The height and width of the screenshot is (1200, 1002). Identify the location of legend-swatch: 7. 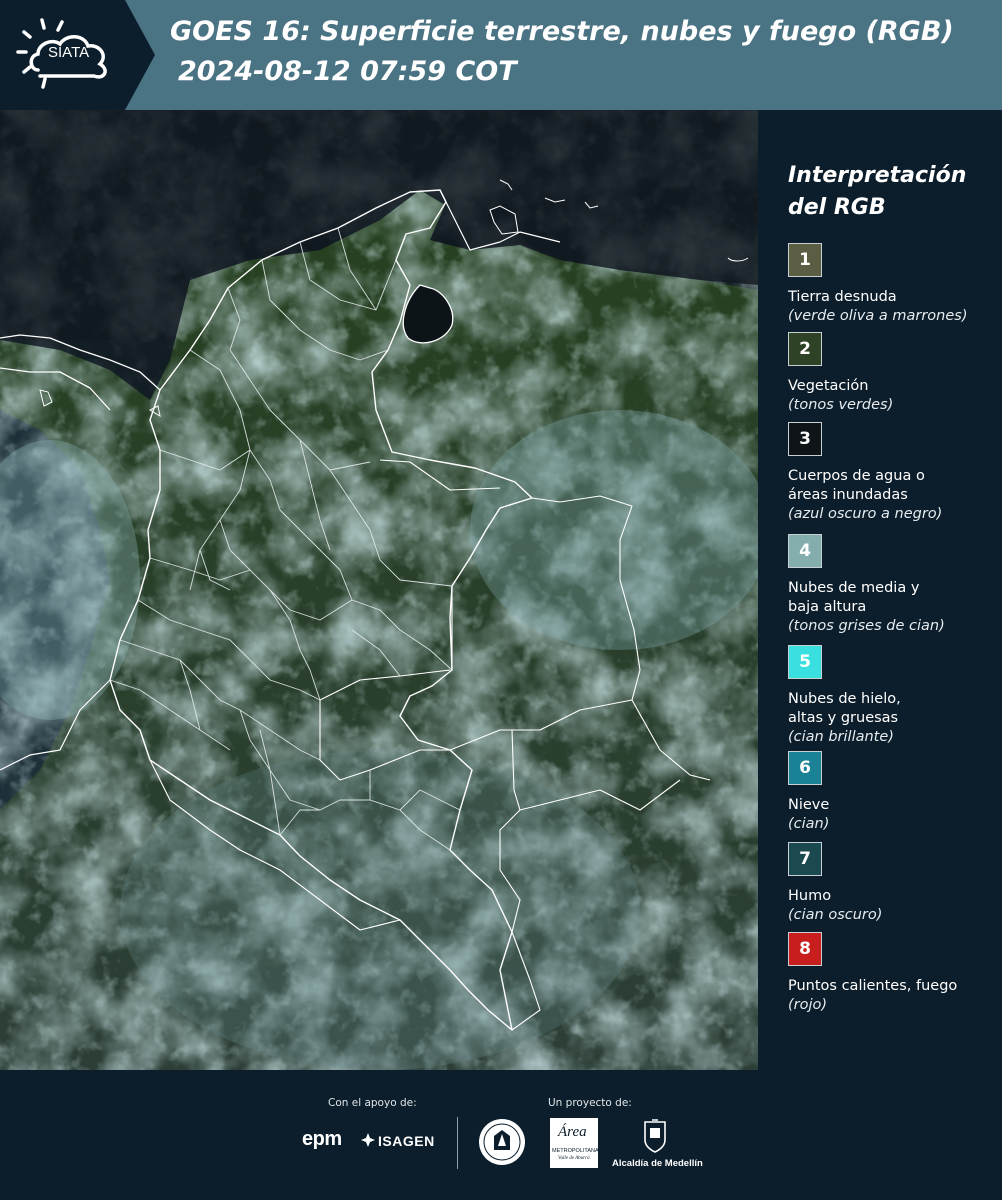
(805, 859).